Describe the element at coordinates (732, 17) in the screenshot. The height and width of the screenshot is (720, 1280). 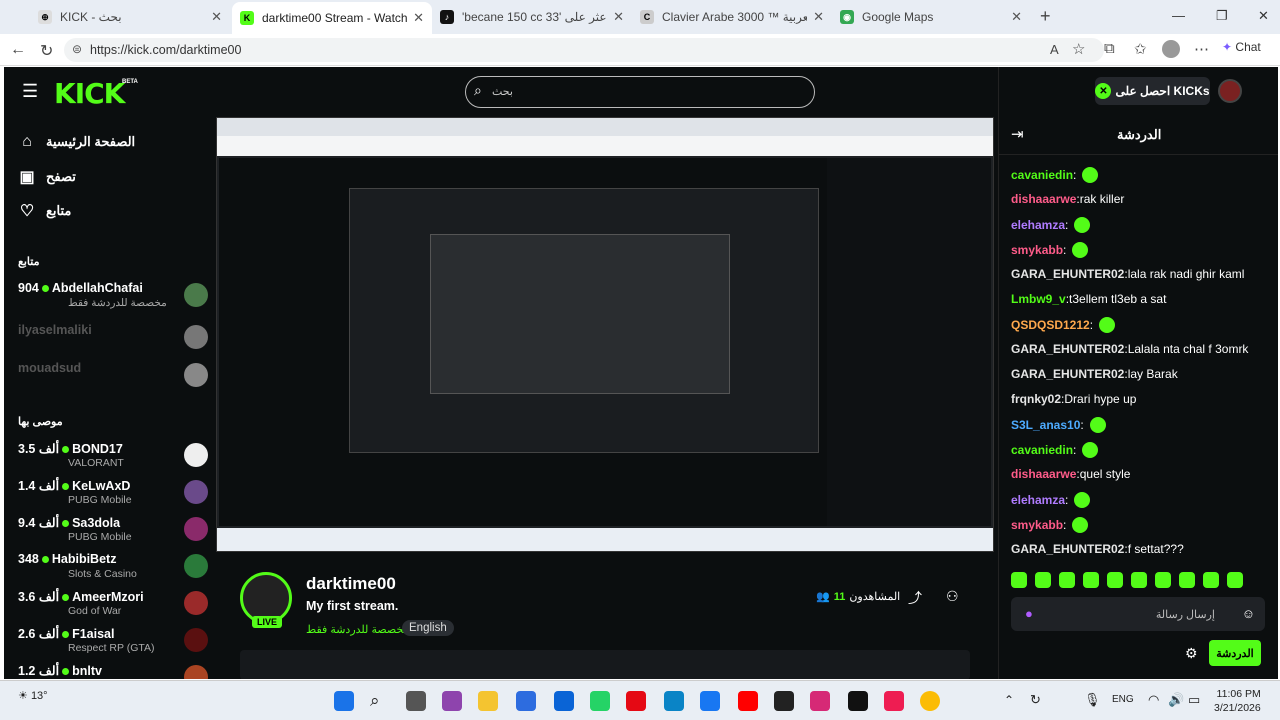
I see `browser-tab: C Clavier Arabe 3000 ™ كتابة بالعربية ✕` at that location.